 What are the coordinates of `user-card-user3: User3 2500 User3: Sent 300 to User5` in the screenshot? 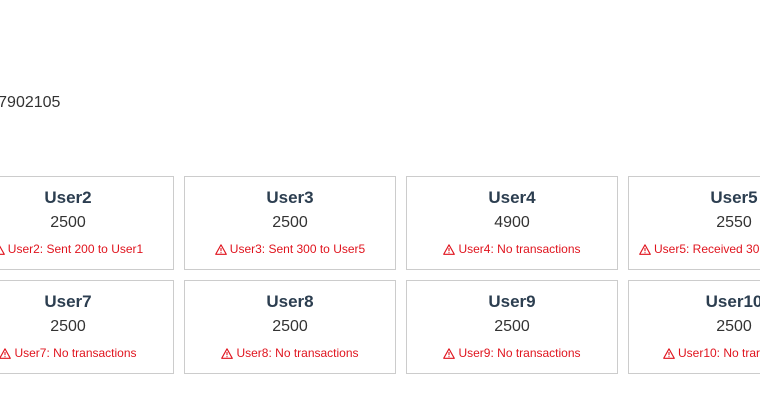 It's located at (290, 223).